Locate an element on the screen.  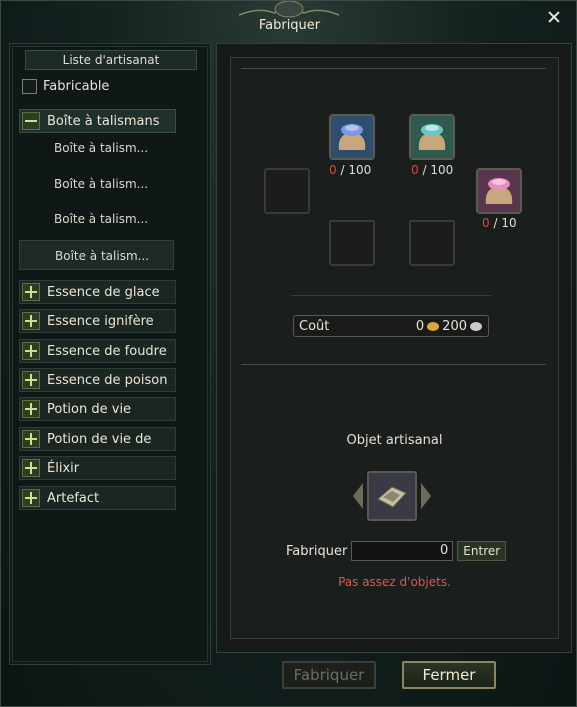
category-potion-de-vie-de: Potion de vie de is located at coordinates (97, 439).